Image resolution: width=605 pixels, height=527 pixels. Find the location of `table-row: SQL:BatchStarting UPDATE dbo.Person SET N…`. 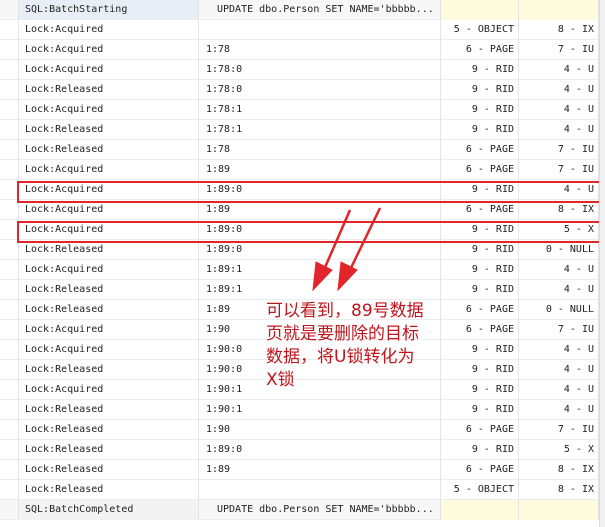

table-row: SQL:BatchStarting UPDATE dbo.Person SET N… is located at coordinates (302, 10).